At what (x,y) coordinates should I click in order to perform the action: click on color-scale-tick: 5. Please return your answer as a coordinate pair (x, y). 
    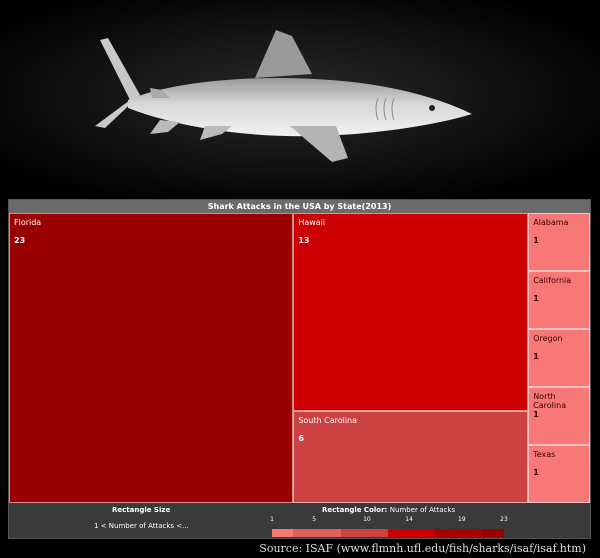
    Looking at the image, I should click on (314, 519).